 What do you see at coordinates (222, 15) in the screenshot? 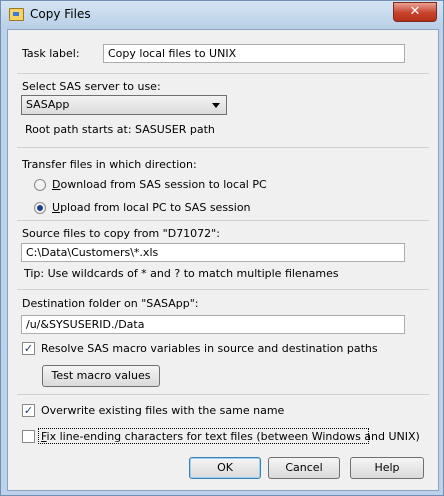
I see `title-bar: Copy Files ✕` at bounding box center [222, 15].